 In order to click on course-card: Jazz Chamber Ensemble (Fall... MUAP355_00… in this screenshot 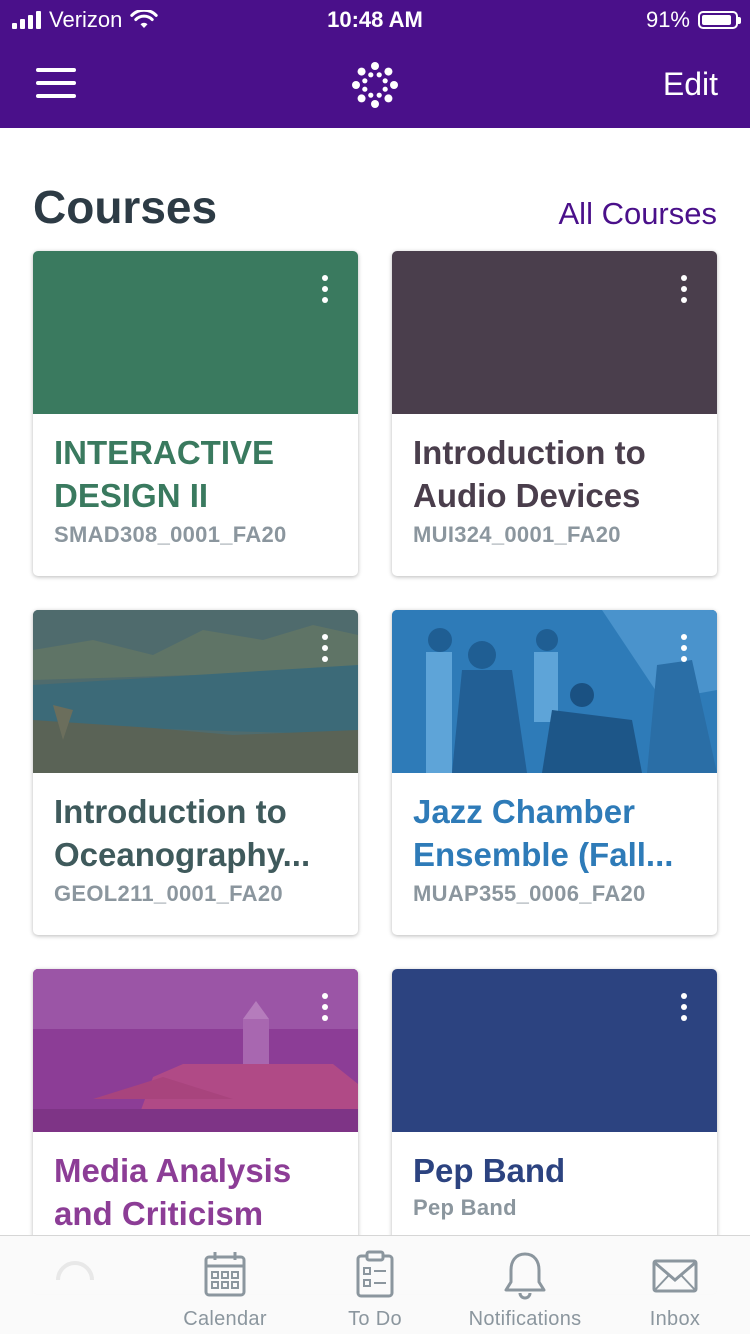, I will do `click(554, 772)`.